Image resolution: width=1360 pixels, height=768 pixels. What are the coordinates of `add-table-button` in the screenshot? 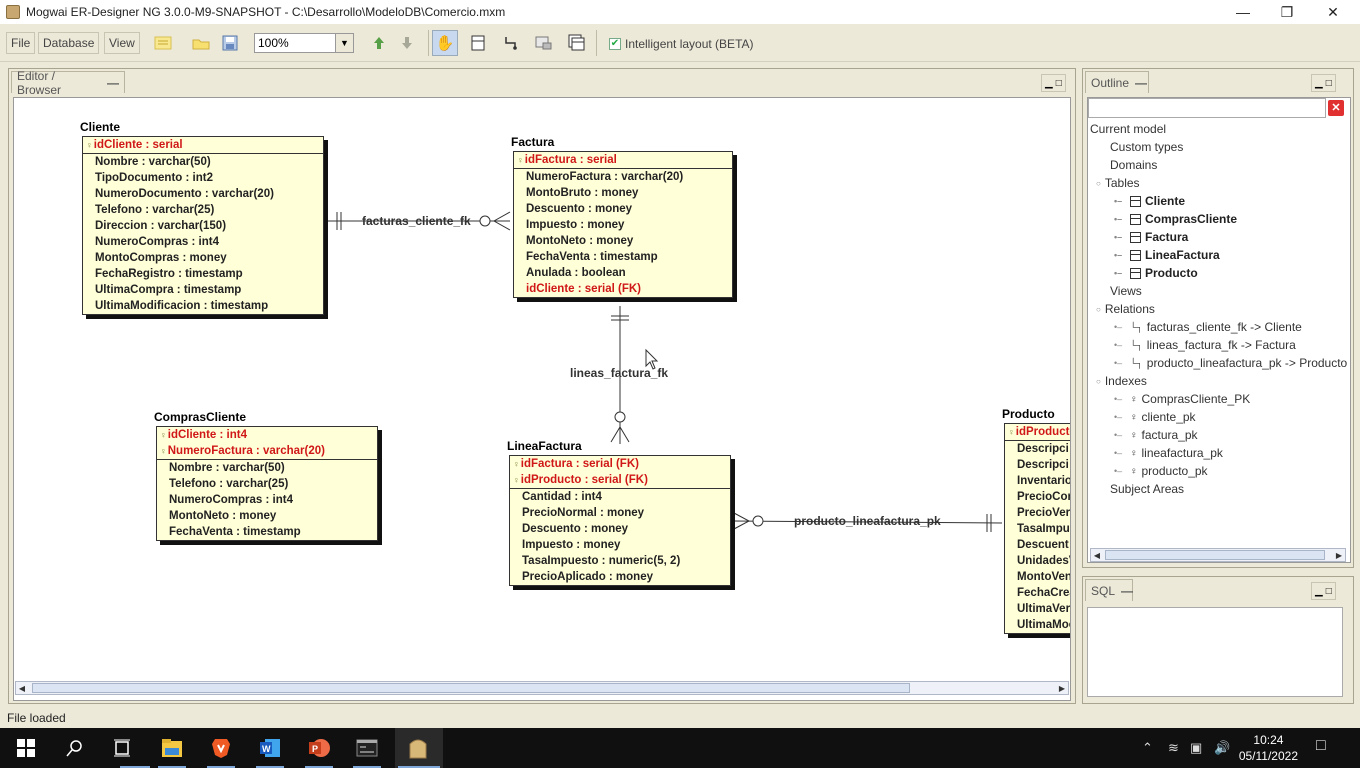 It's located at (478, 43).